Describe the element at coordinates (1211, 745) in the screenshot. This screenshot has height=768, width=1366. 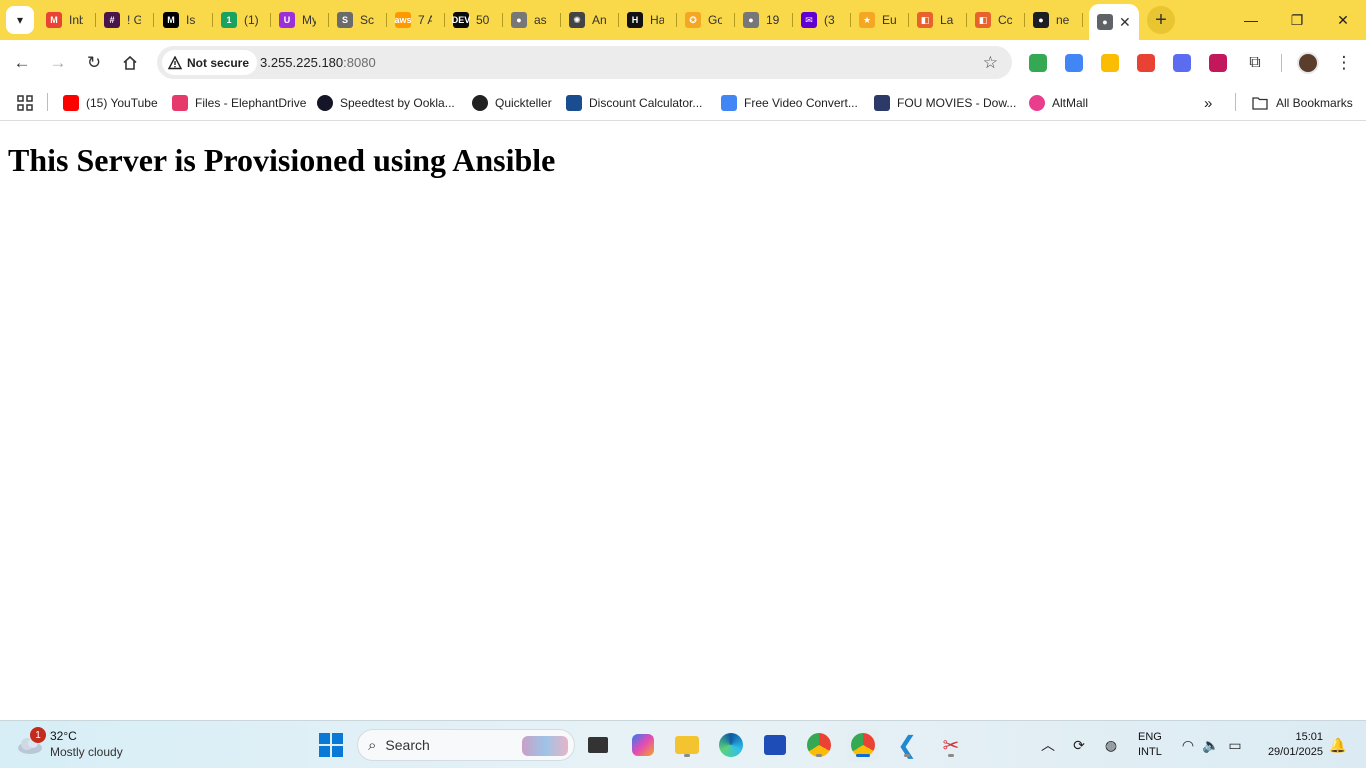
I see `volume-button: 🔈` at that location.